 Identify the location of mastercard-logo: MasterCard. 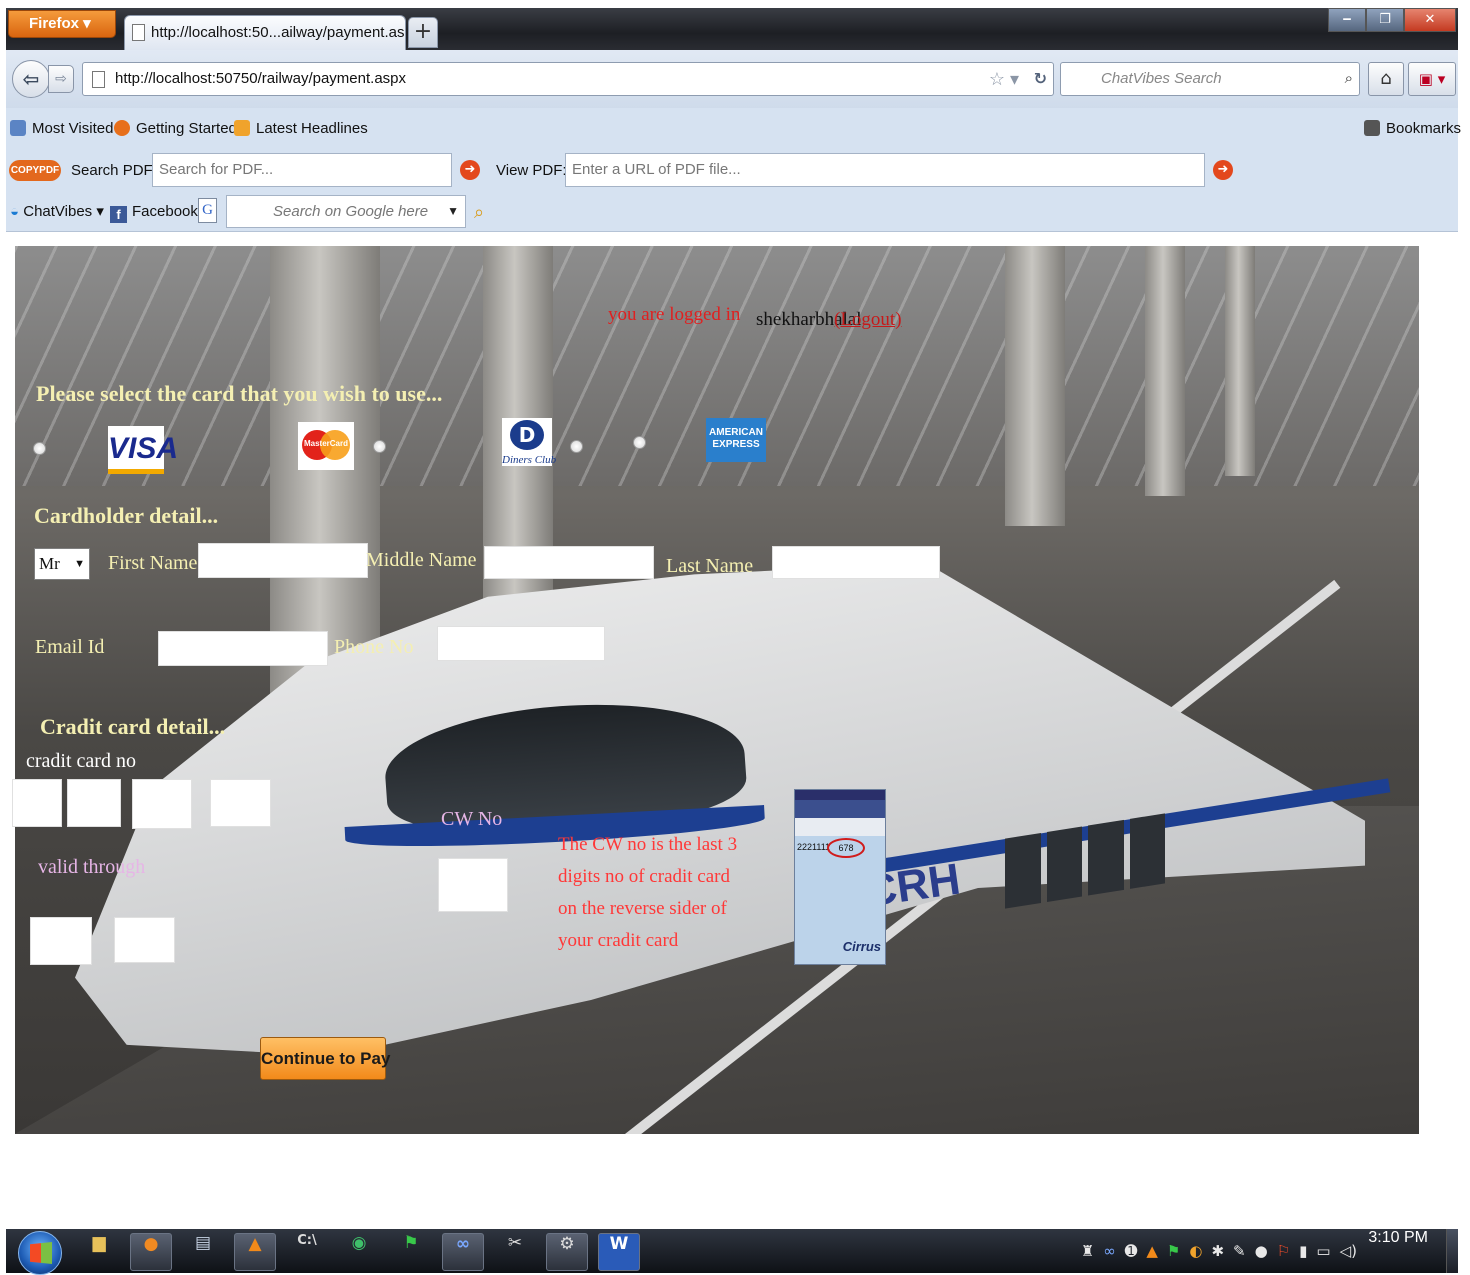
(326, 446).